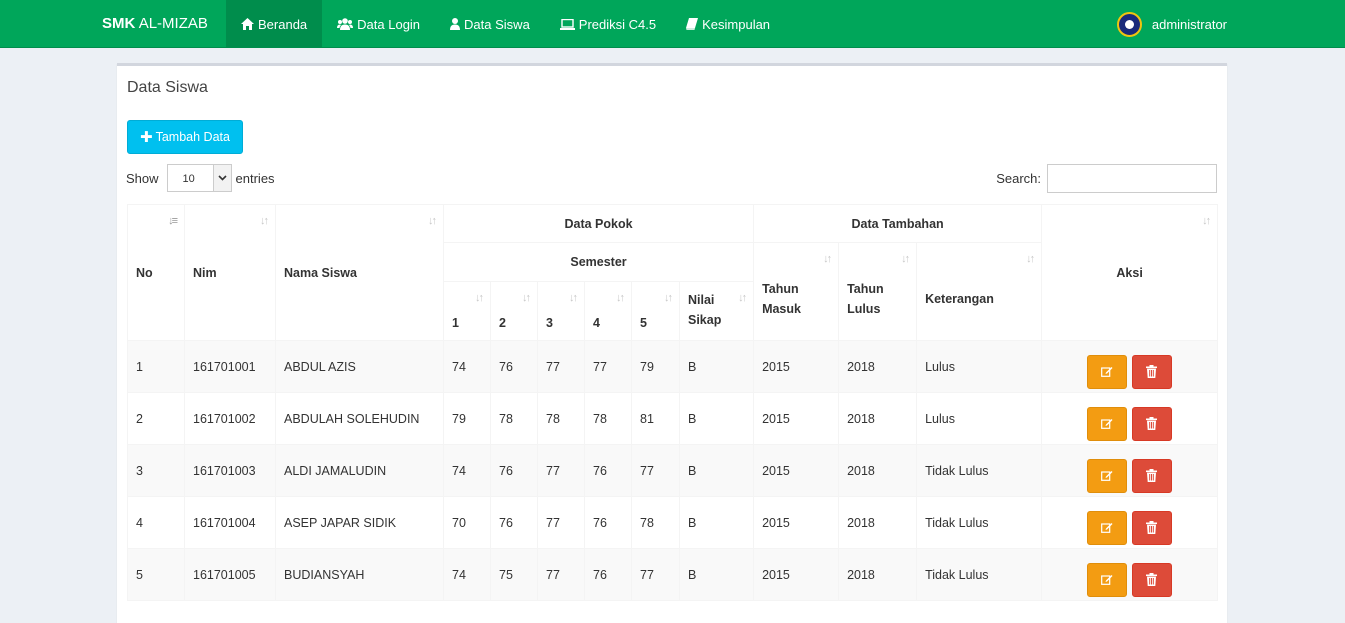 This screenshot has width=1345, height=623. Describe the element at coordinates (796, 291) in the screenshot. I see `header-tahun-masuk: ↓↑ Tahun Masuk` at that location.